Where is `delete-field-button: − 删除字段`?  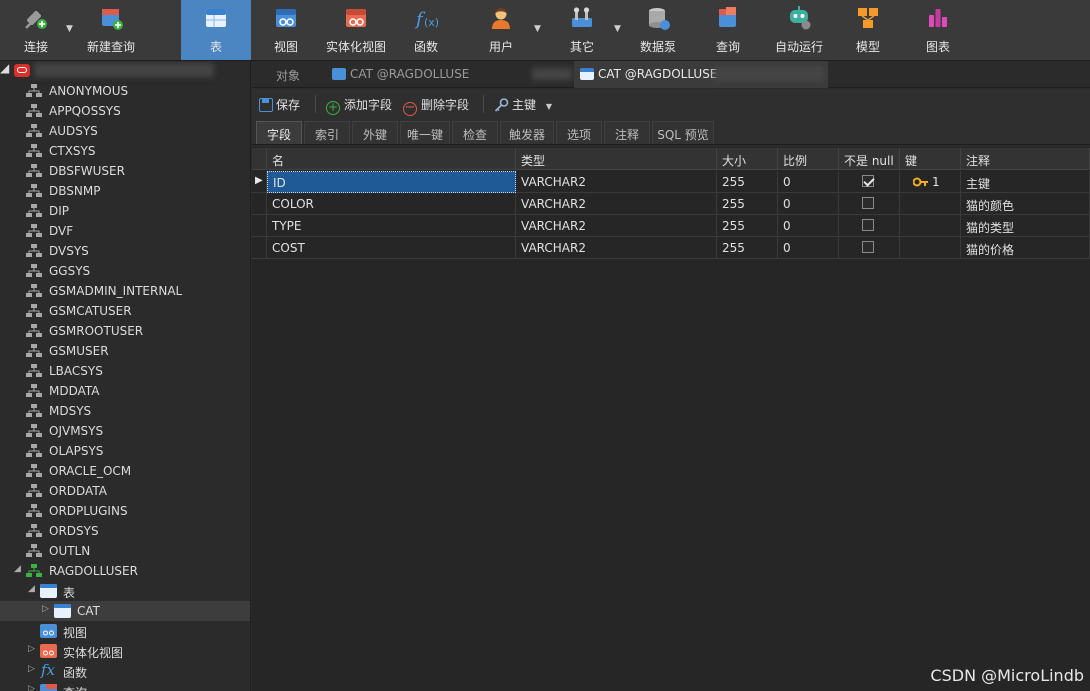 delete-field-button: − 删除字段 is located at coordinates (436, 106).